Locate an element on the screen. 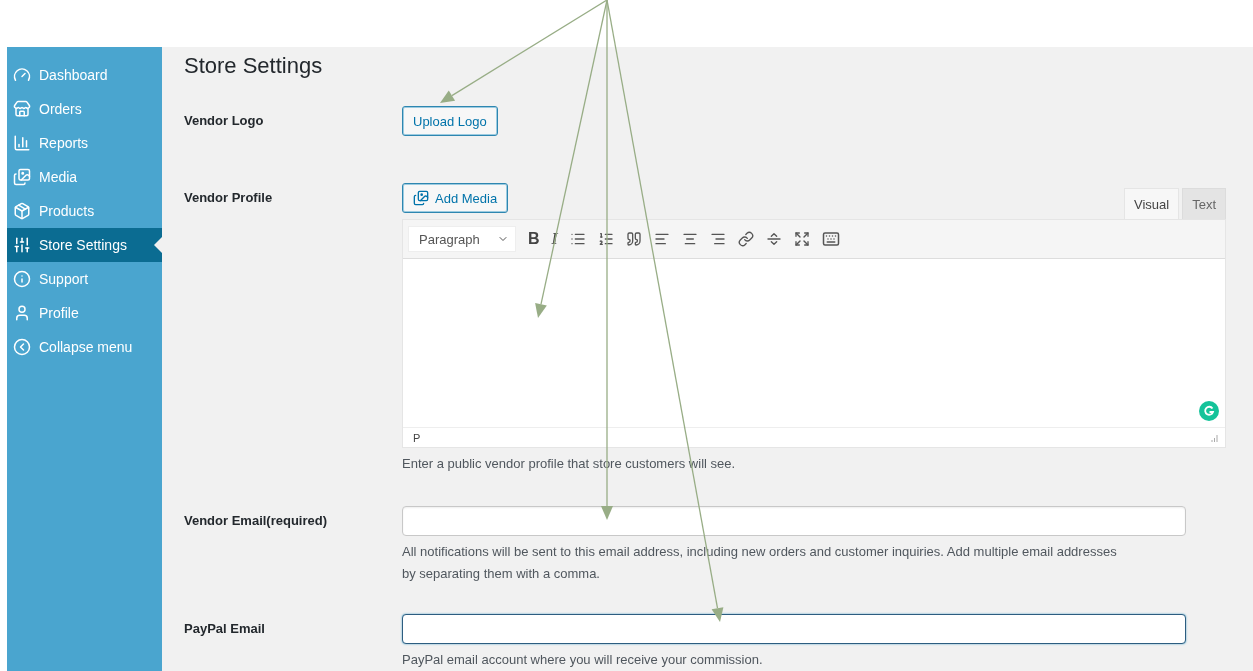  bullet-list-icon is located at coordinates (577, 239).